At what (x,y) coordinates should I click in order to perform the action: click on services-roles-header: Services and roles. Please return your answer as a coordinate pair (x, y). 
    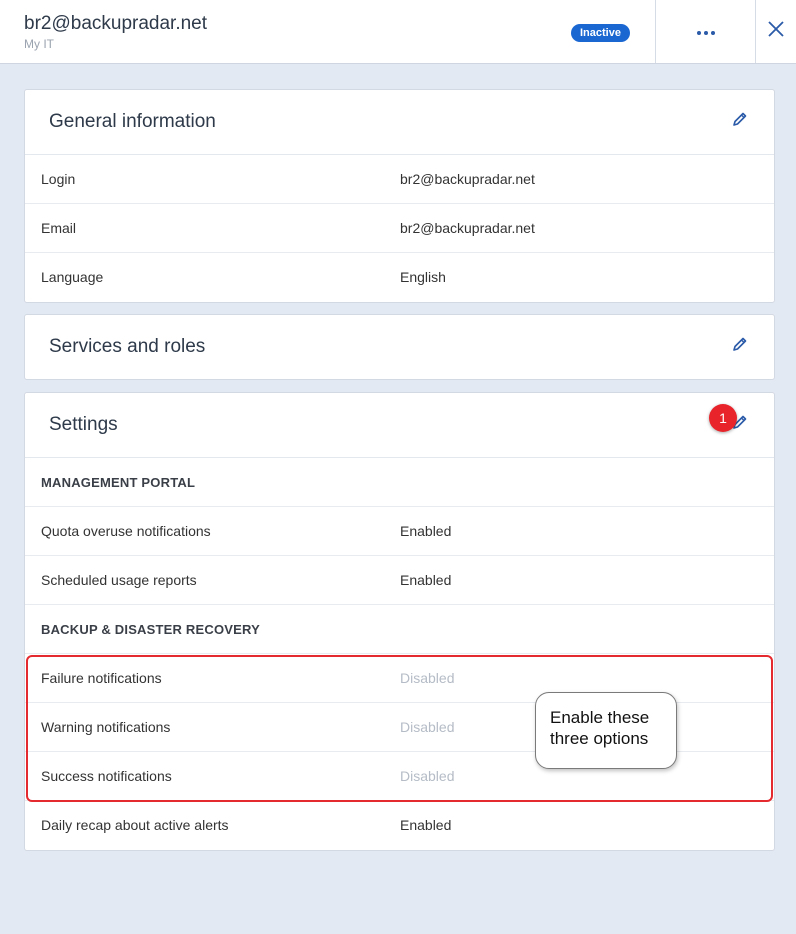
    Looking at the image, I should click on (399, 347).